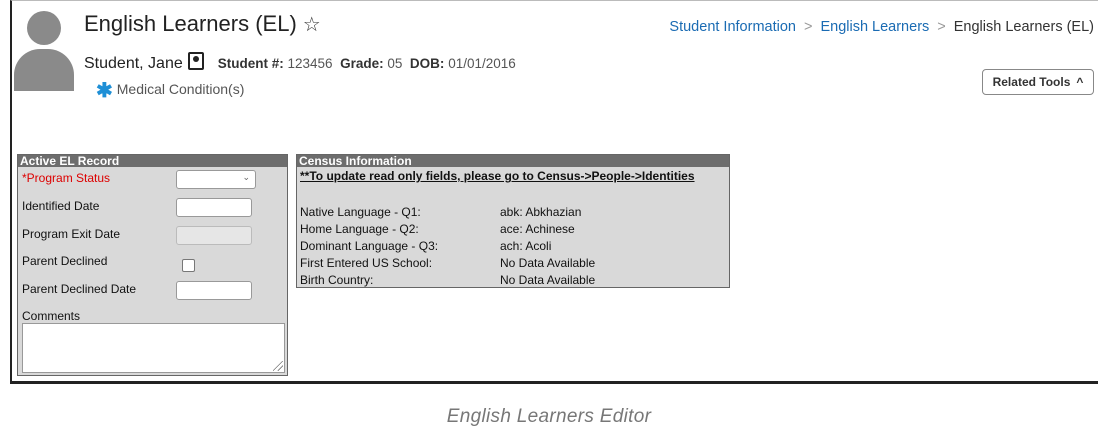 The image size is (1098, 445). I want to click on page-title: English Learners (EL), so click(190, 23).